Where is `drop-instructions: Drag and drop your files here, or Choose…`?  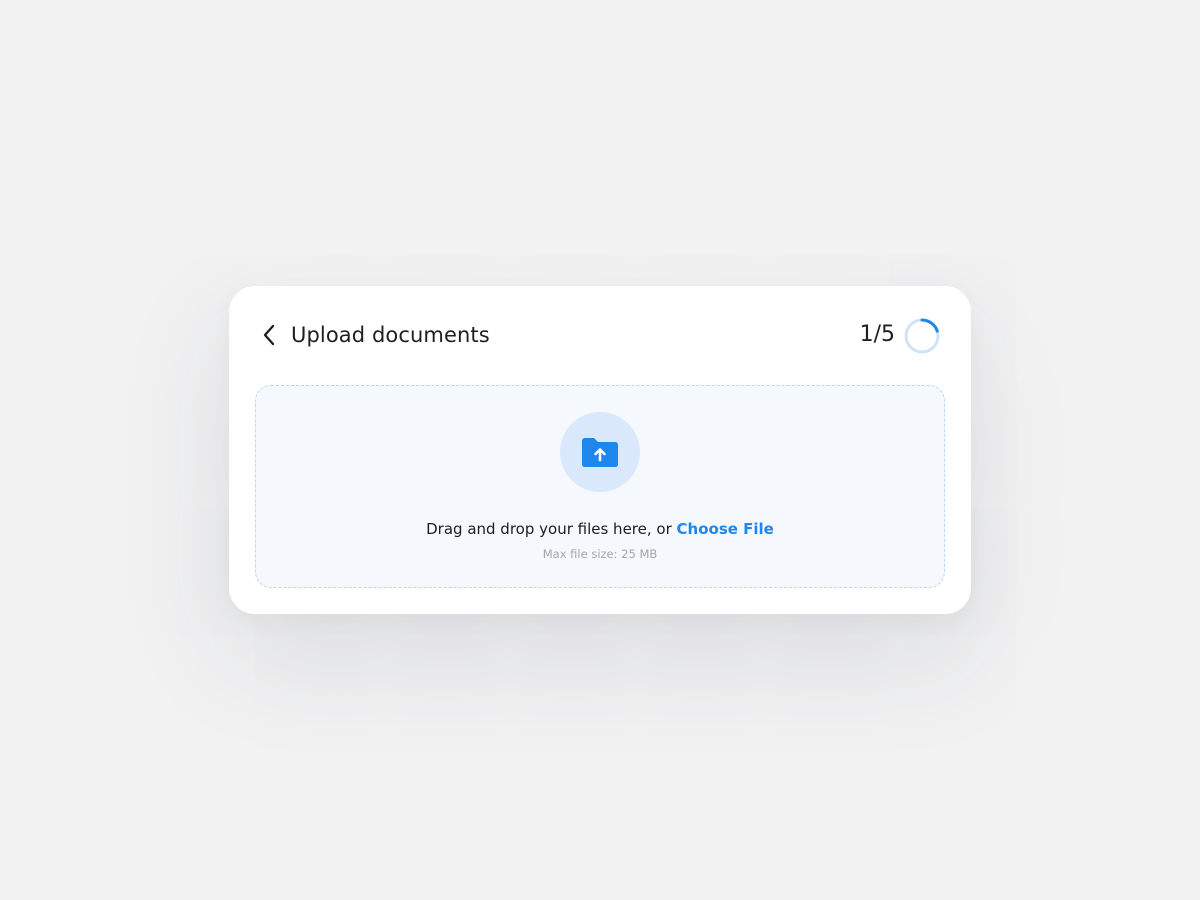 drop-instructions: Drag and drop your files here, or Choose… is located at coordinates (600, 529).